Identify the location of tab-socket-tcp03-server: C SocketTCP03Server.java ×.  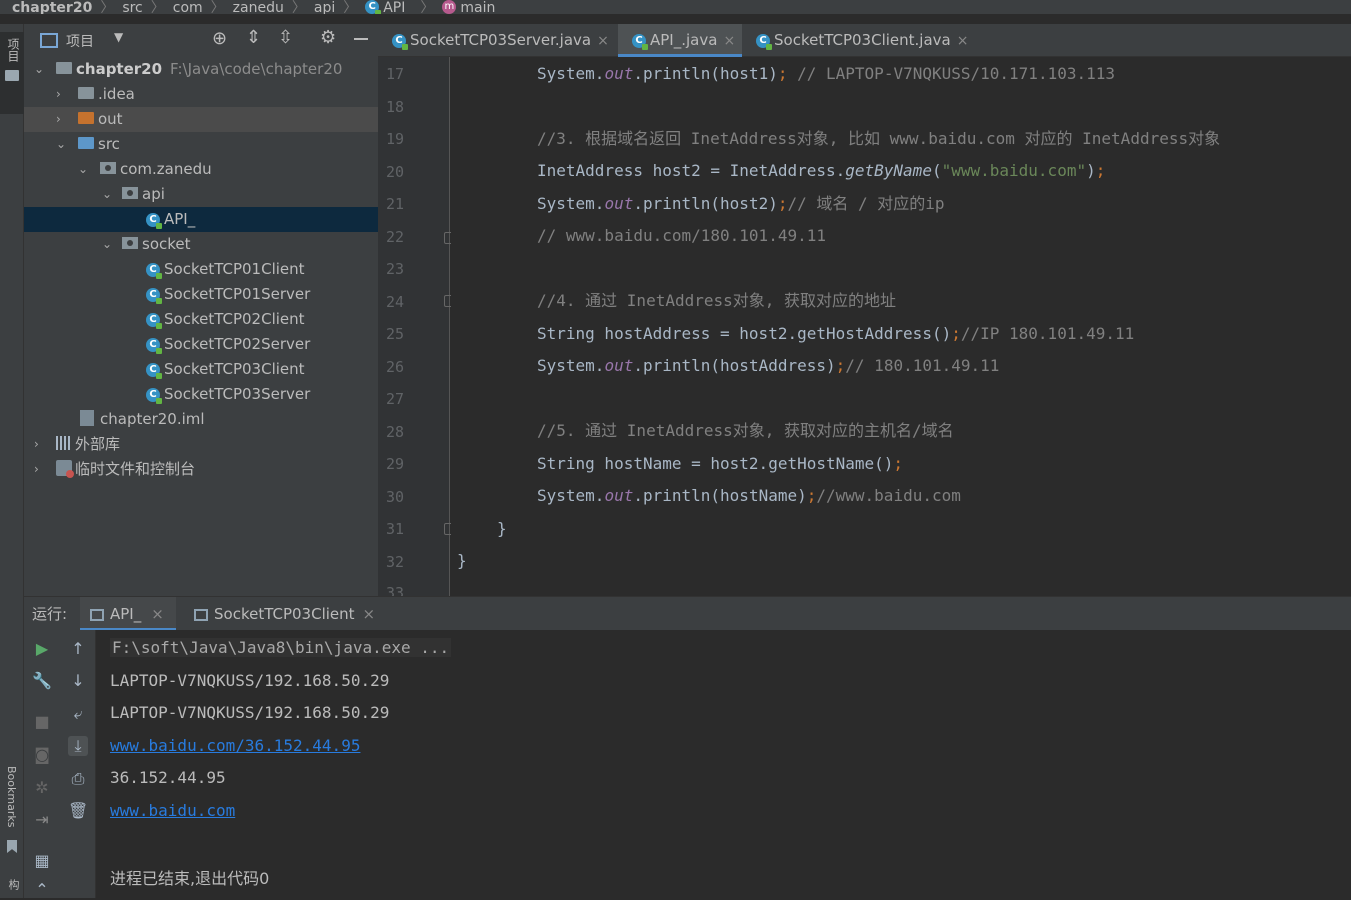
(498, 40).